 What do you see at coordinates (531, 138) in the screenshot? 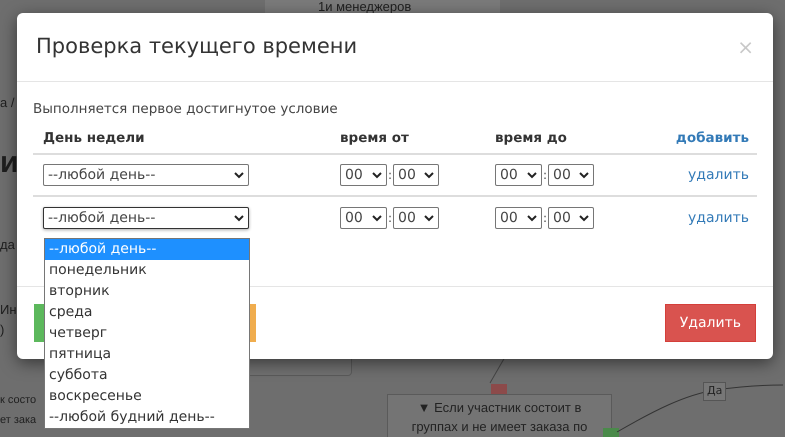
I see `column-header: время до` at bounding box center [531, 138].